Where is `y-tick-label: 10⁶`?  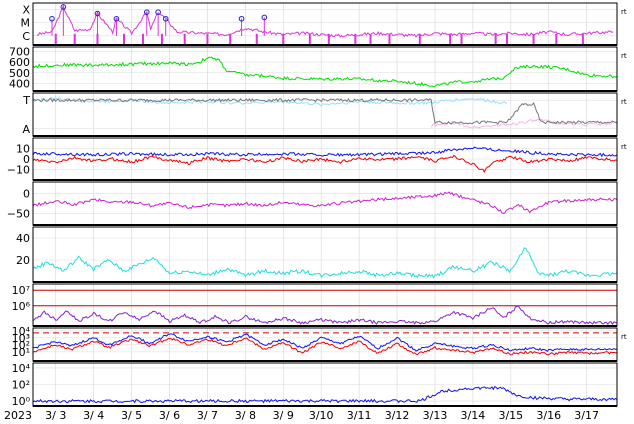 y-tick-label: 10⁶ is located at coordinates (21, 306).